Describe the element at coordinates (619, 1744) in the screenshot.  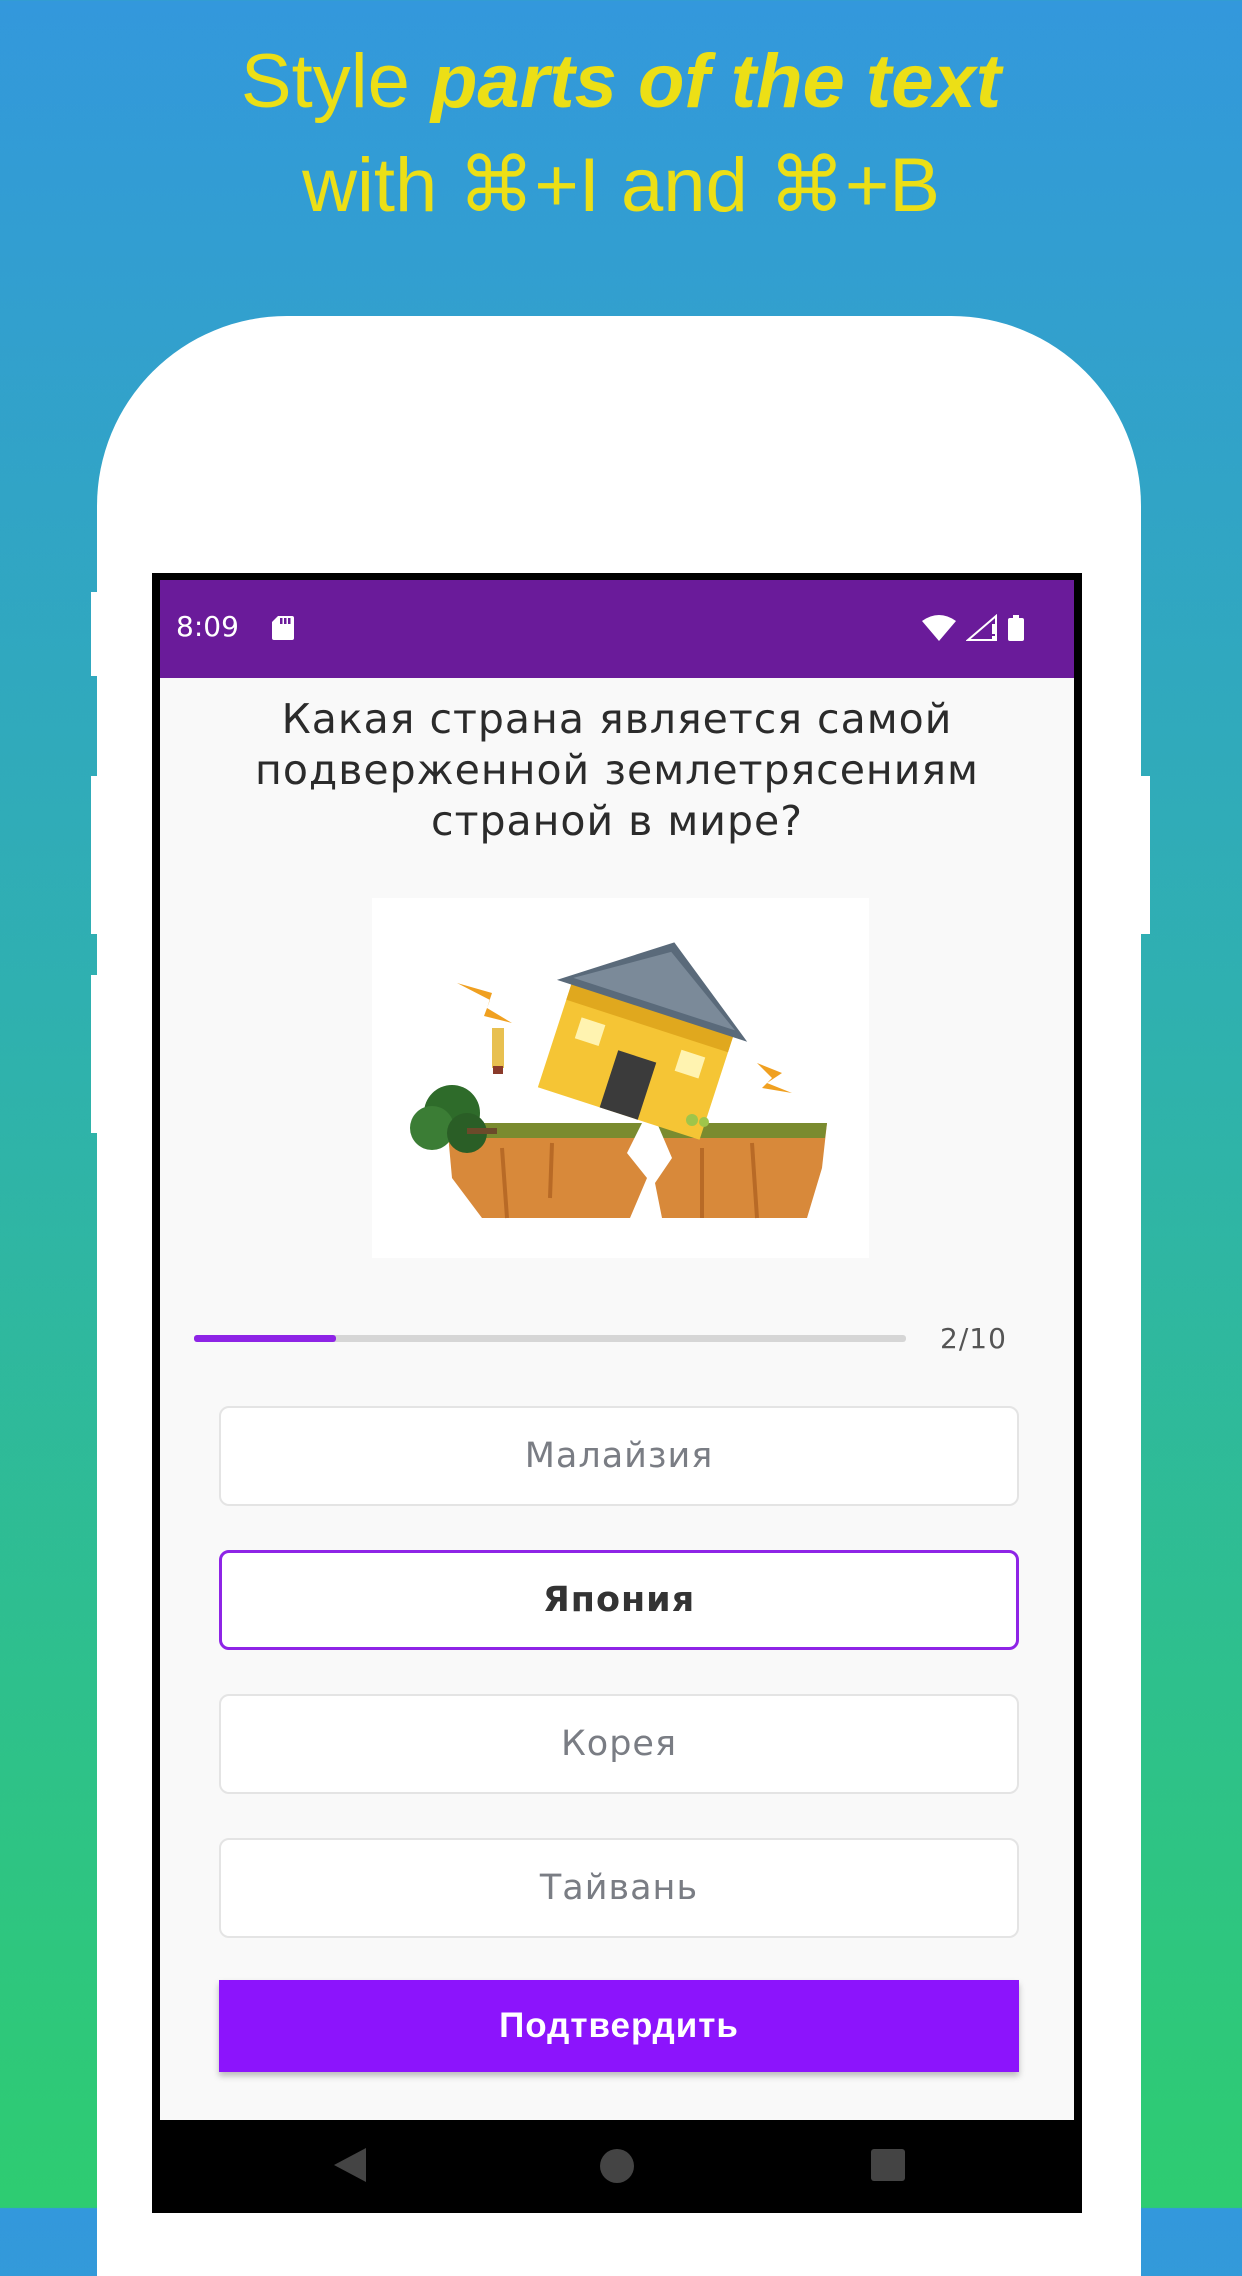
I see `answer-option-3: Корея` at that location.